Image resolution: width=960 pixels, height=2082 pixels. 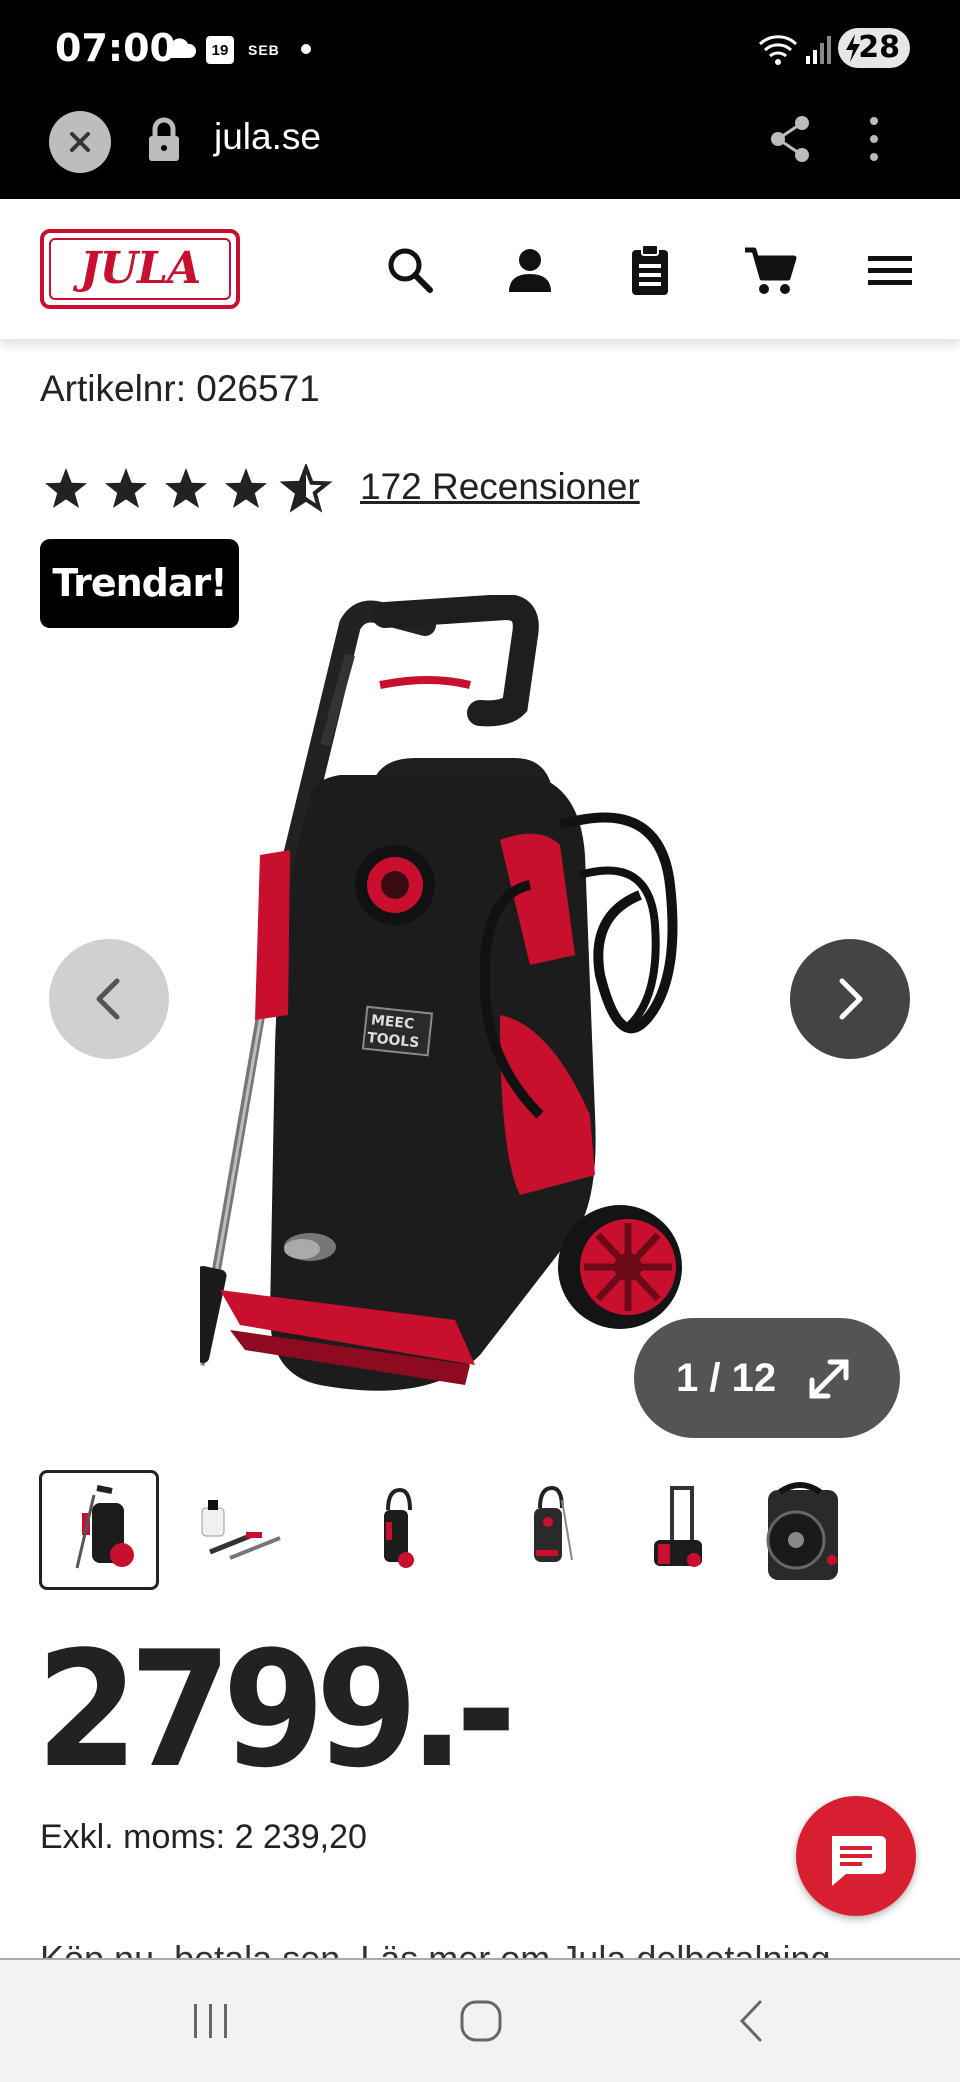 I want to click on cart-icon, so click(x=770, y=270).